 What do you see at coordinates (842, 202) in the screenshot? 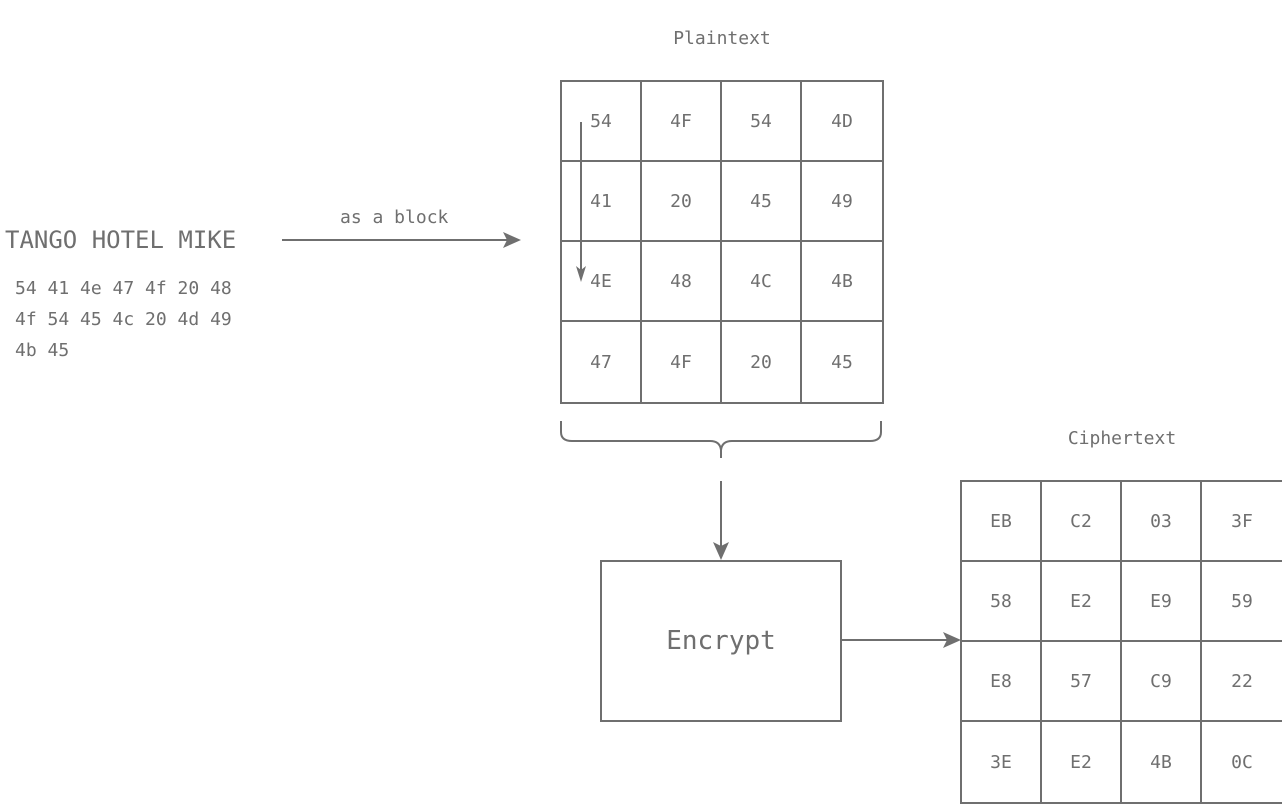
I see `plaintext-cell: 49` at bounding box center [842, 202].